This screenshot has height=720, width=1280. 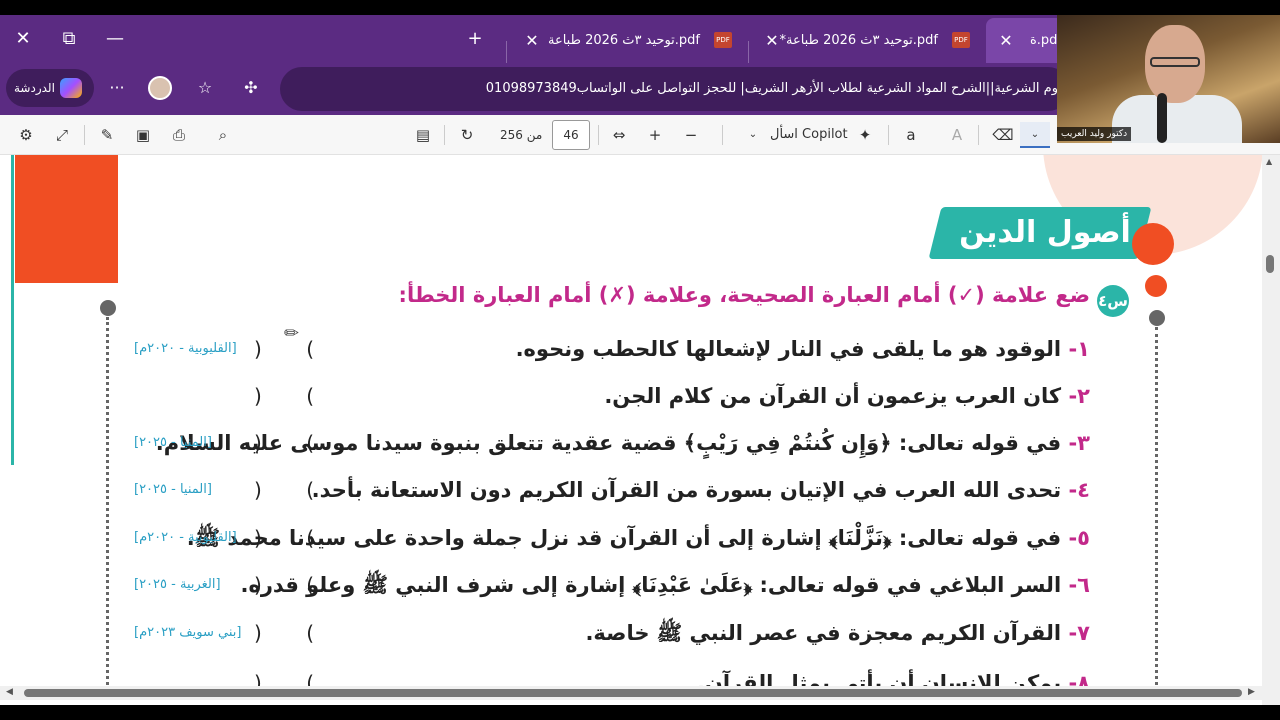 What do you see at coordinates (66, 219) in the screenshot?
I see `decorative-orange-block` at bounding box center [66, 219].